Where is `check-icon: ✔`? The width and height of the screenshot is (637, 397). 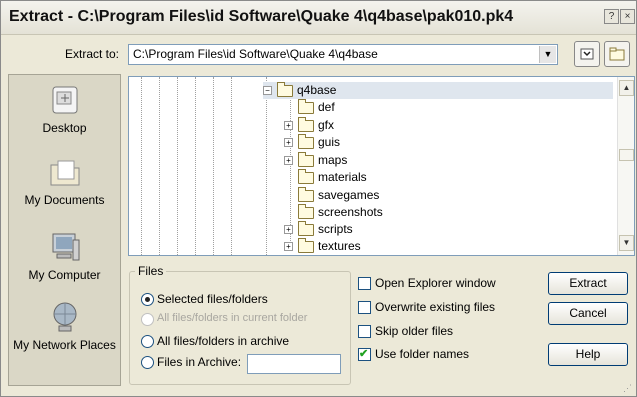 check-icon: ✔ is located at coordinates (364, 354).